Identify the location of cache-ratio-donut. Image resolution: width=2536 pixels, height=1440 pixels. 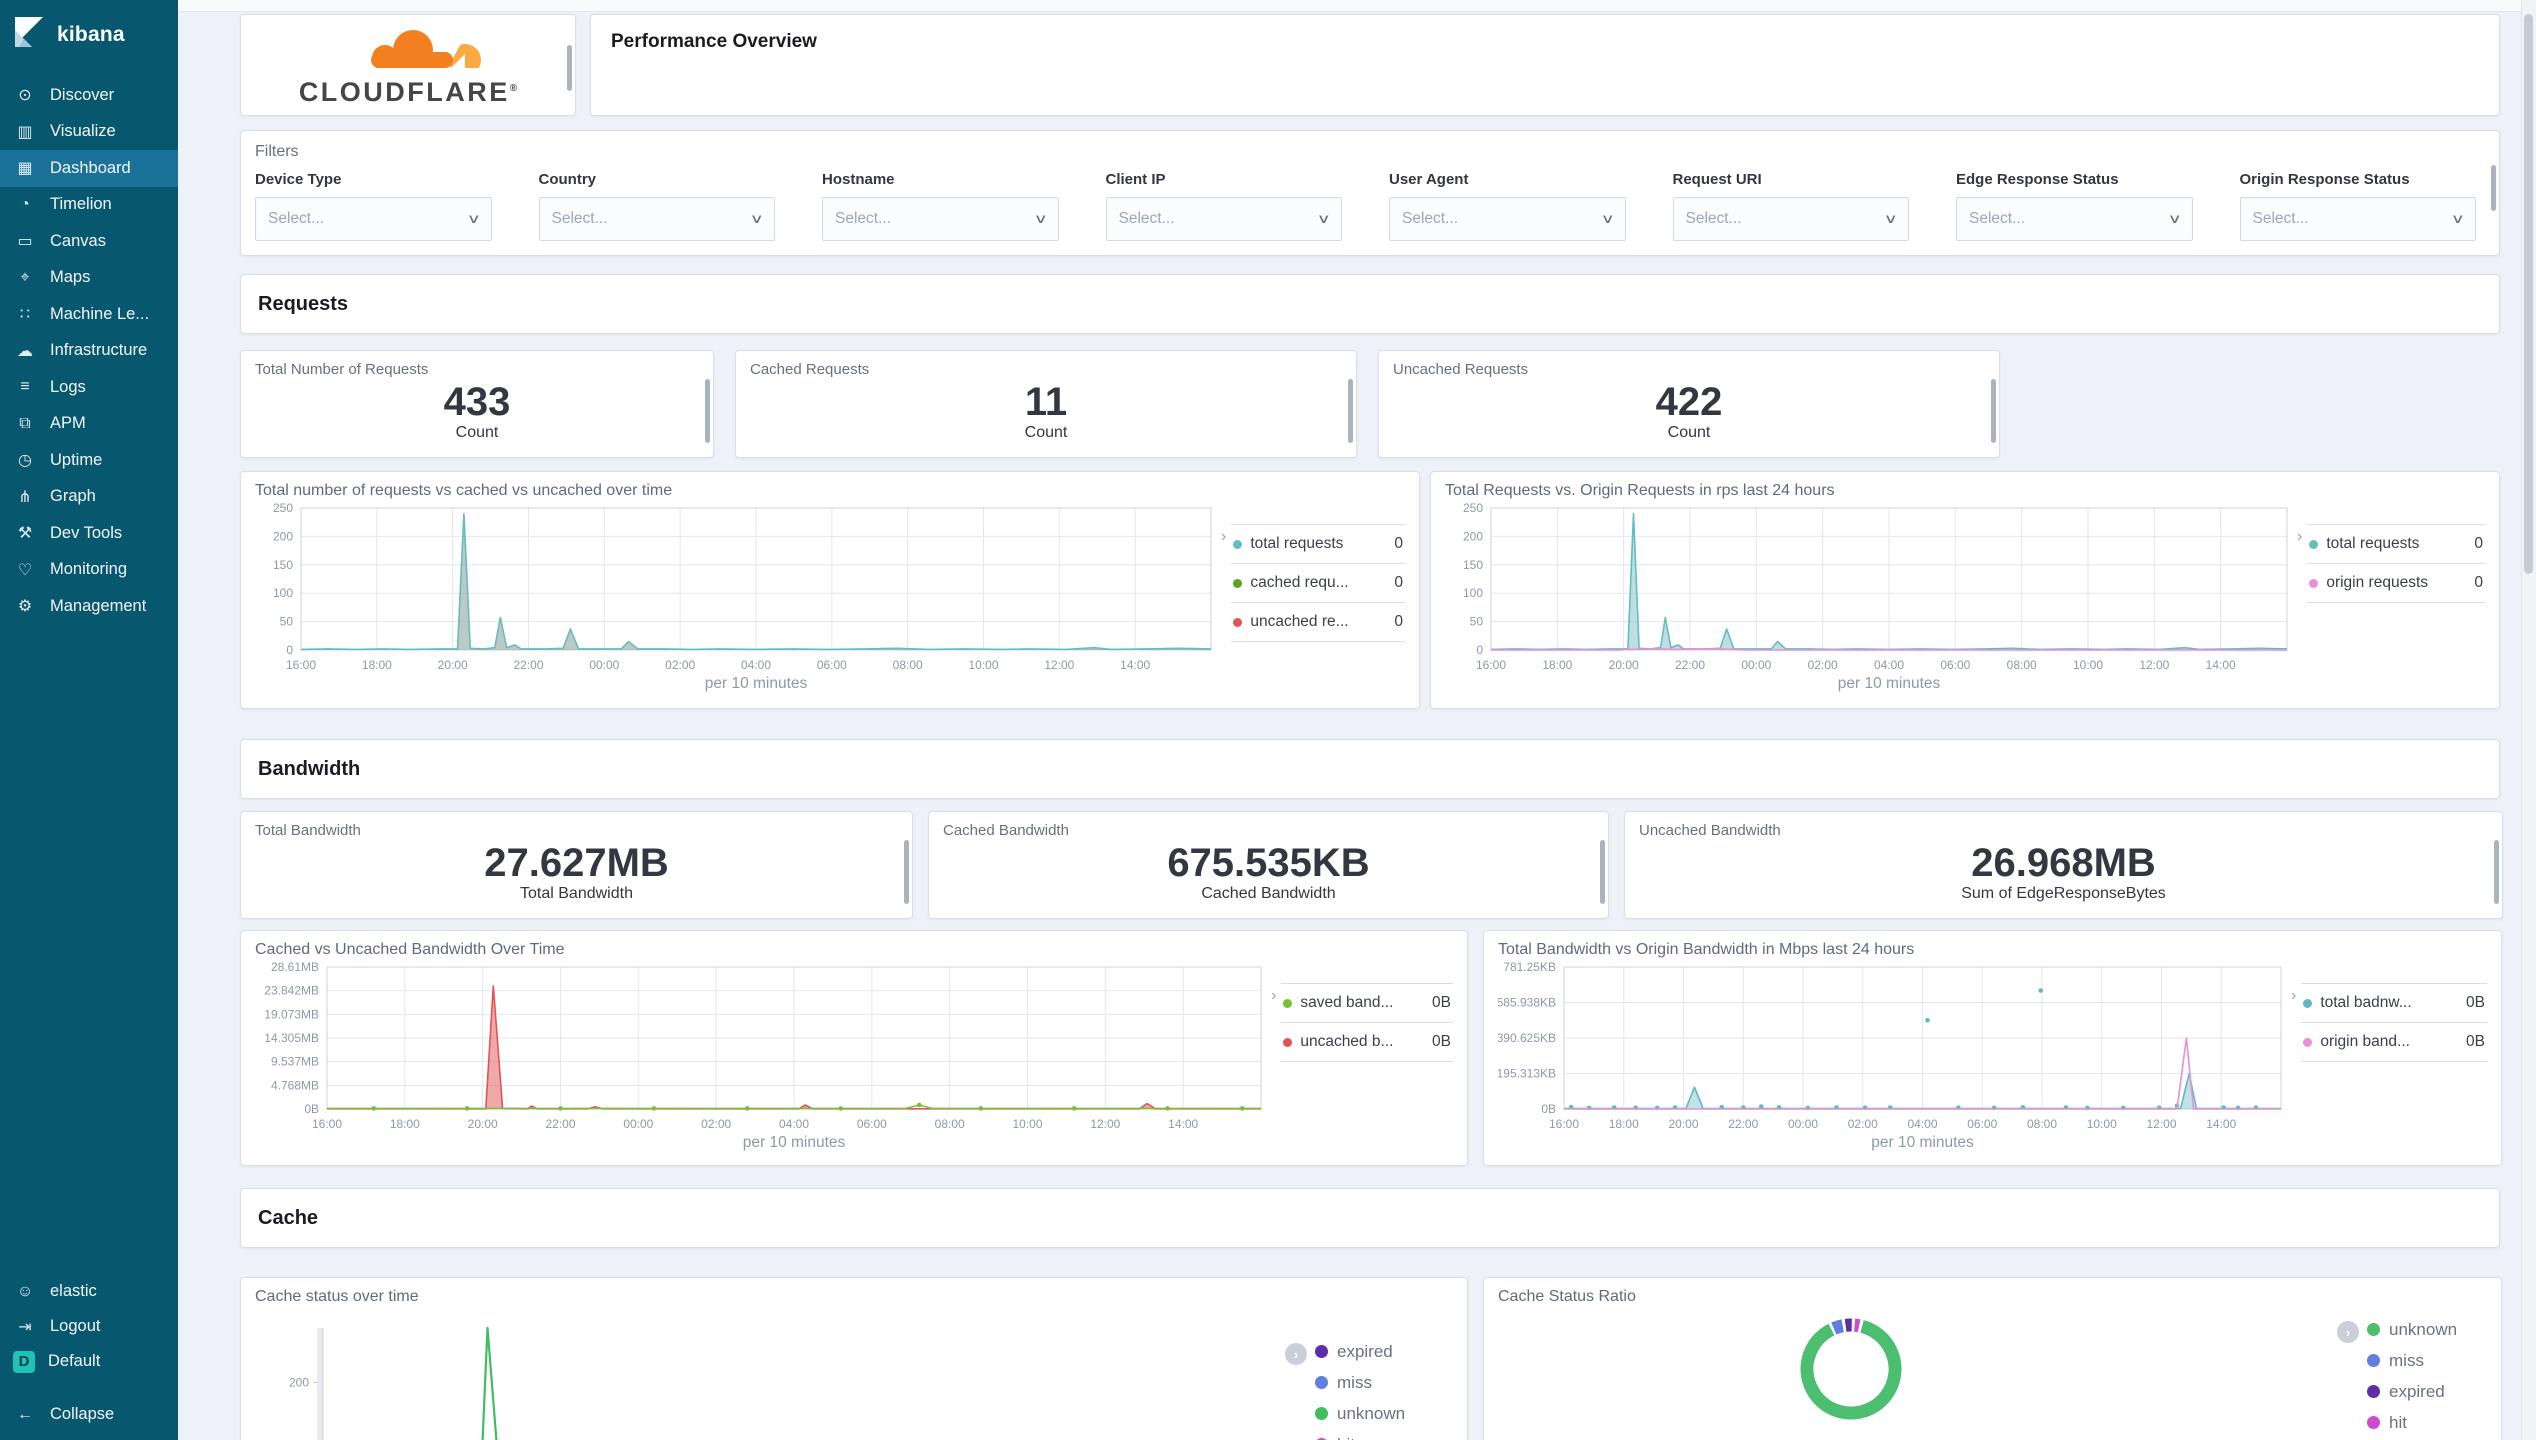
(1851, 1371).